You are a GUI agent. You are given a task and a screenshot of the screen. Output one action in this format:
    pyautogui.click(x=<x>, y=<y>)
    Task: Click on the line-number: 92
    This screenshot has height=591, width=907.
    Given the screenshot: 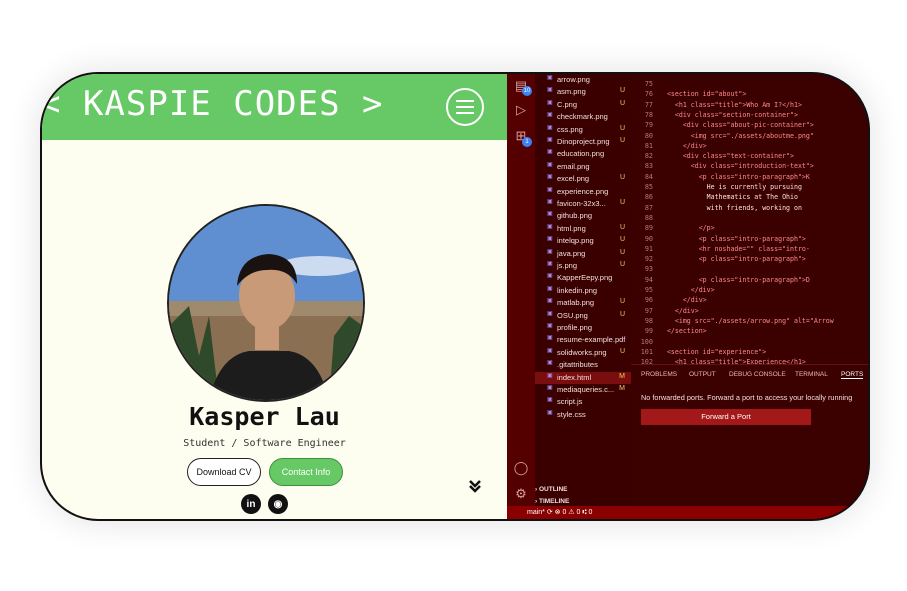 What is the action you would take?
    pyautogui.click(x=648, y=259)
    